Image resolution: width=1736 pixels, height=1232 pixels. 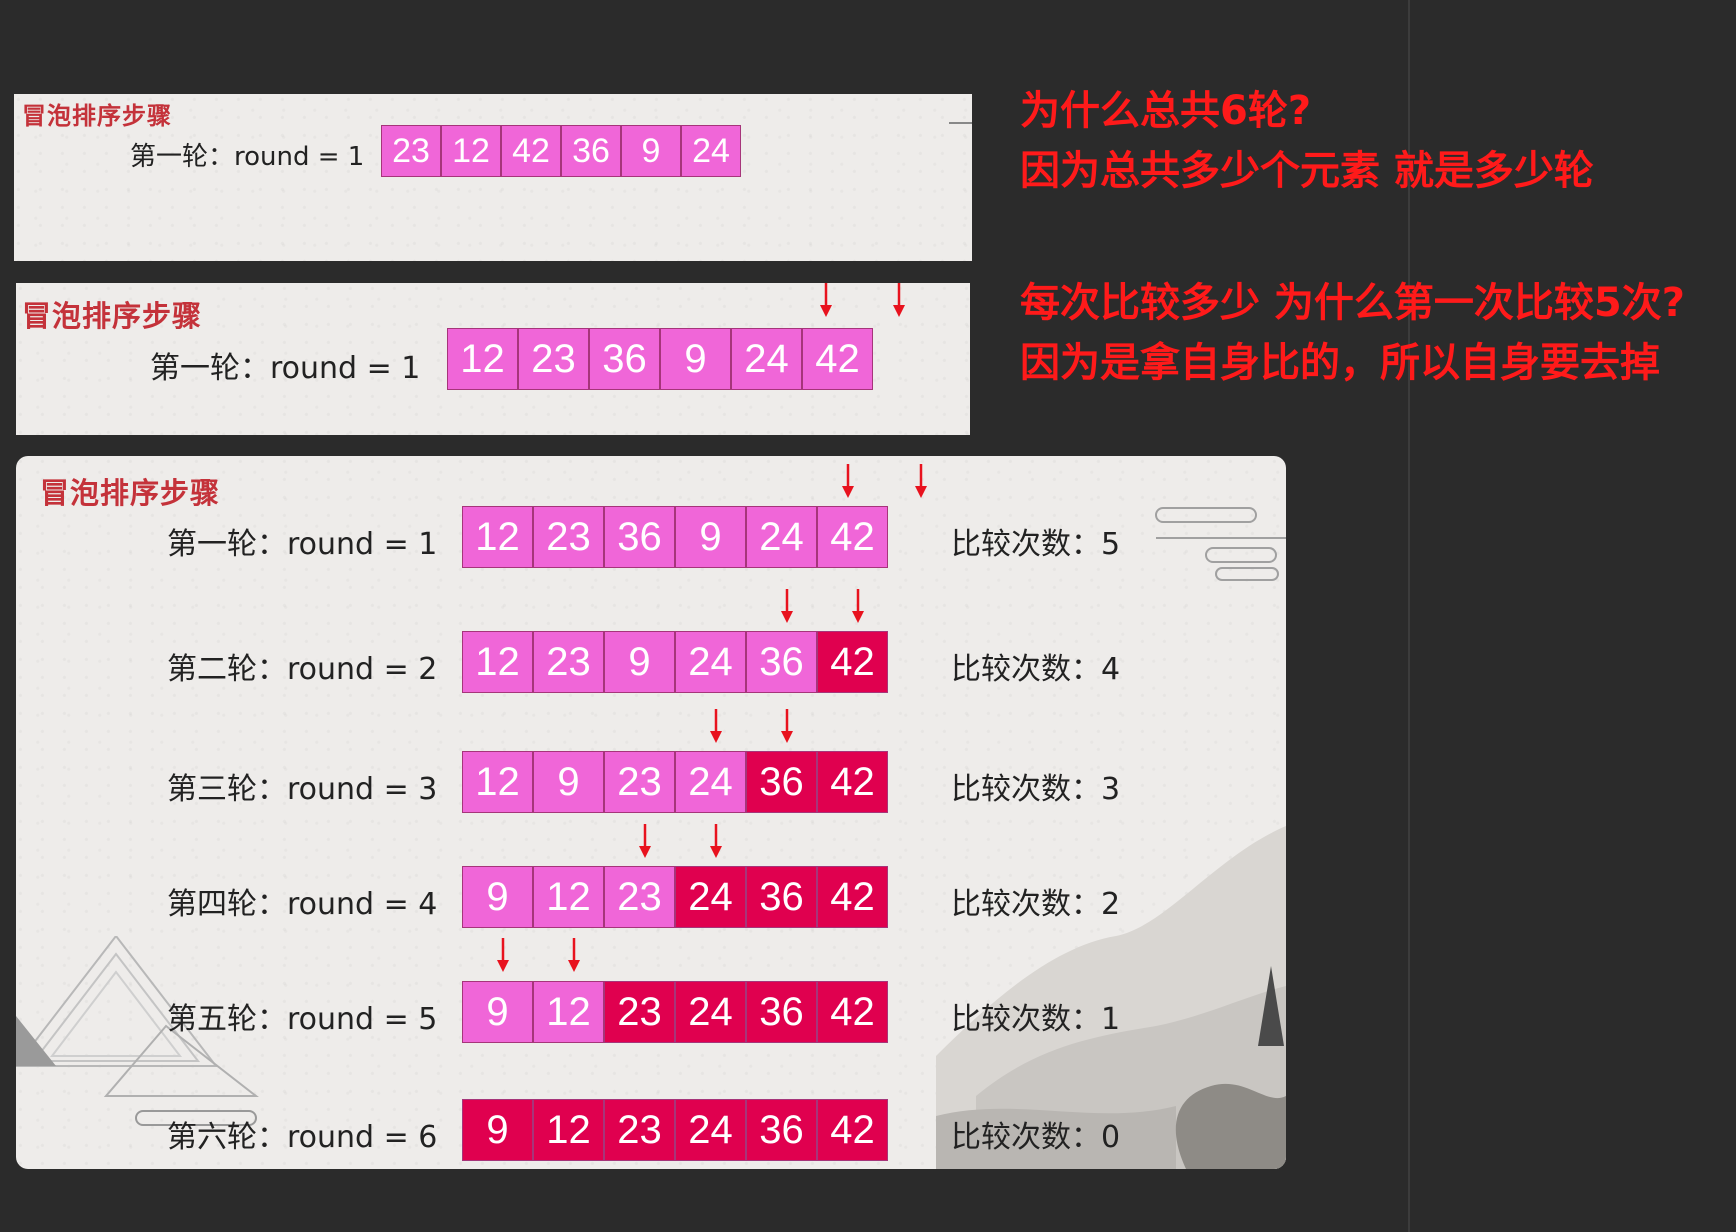 What do you see at coordinates (493, 177) in the screenshot?
I see `slide-panel-1: 冒泡排序步骤 第一轮：round = 1 23 12 42 36 9 24` at bounding box center [493, 177].